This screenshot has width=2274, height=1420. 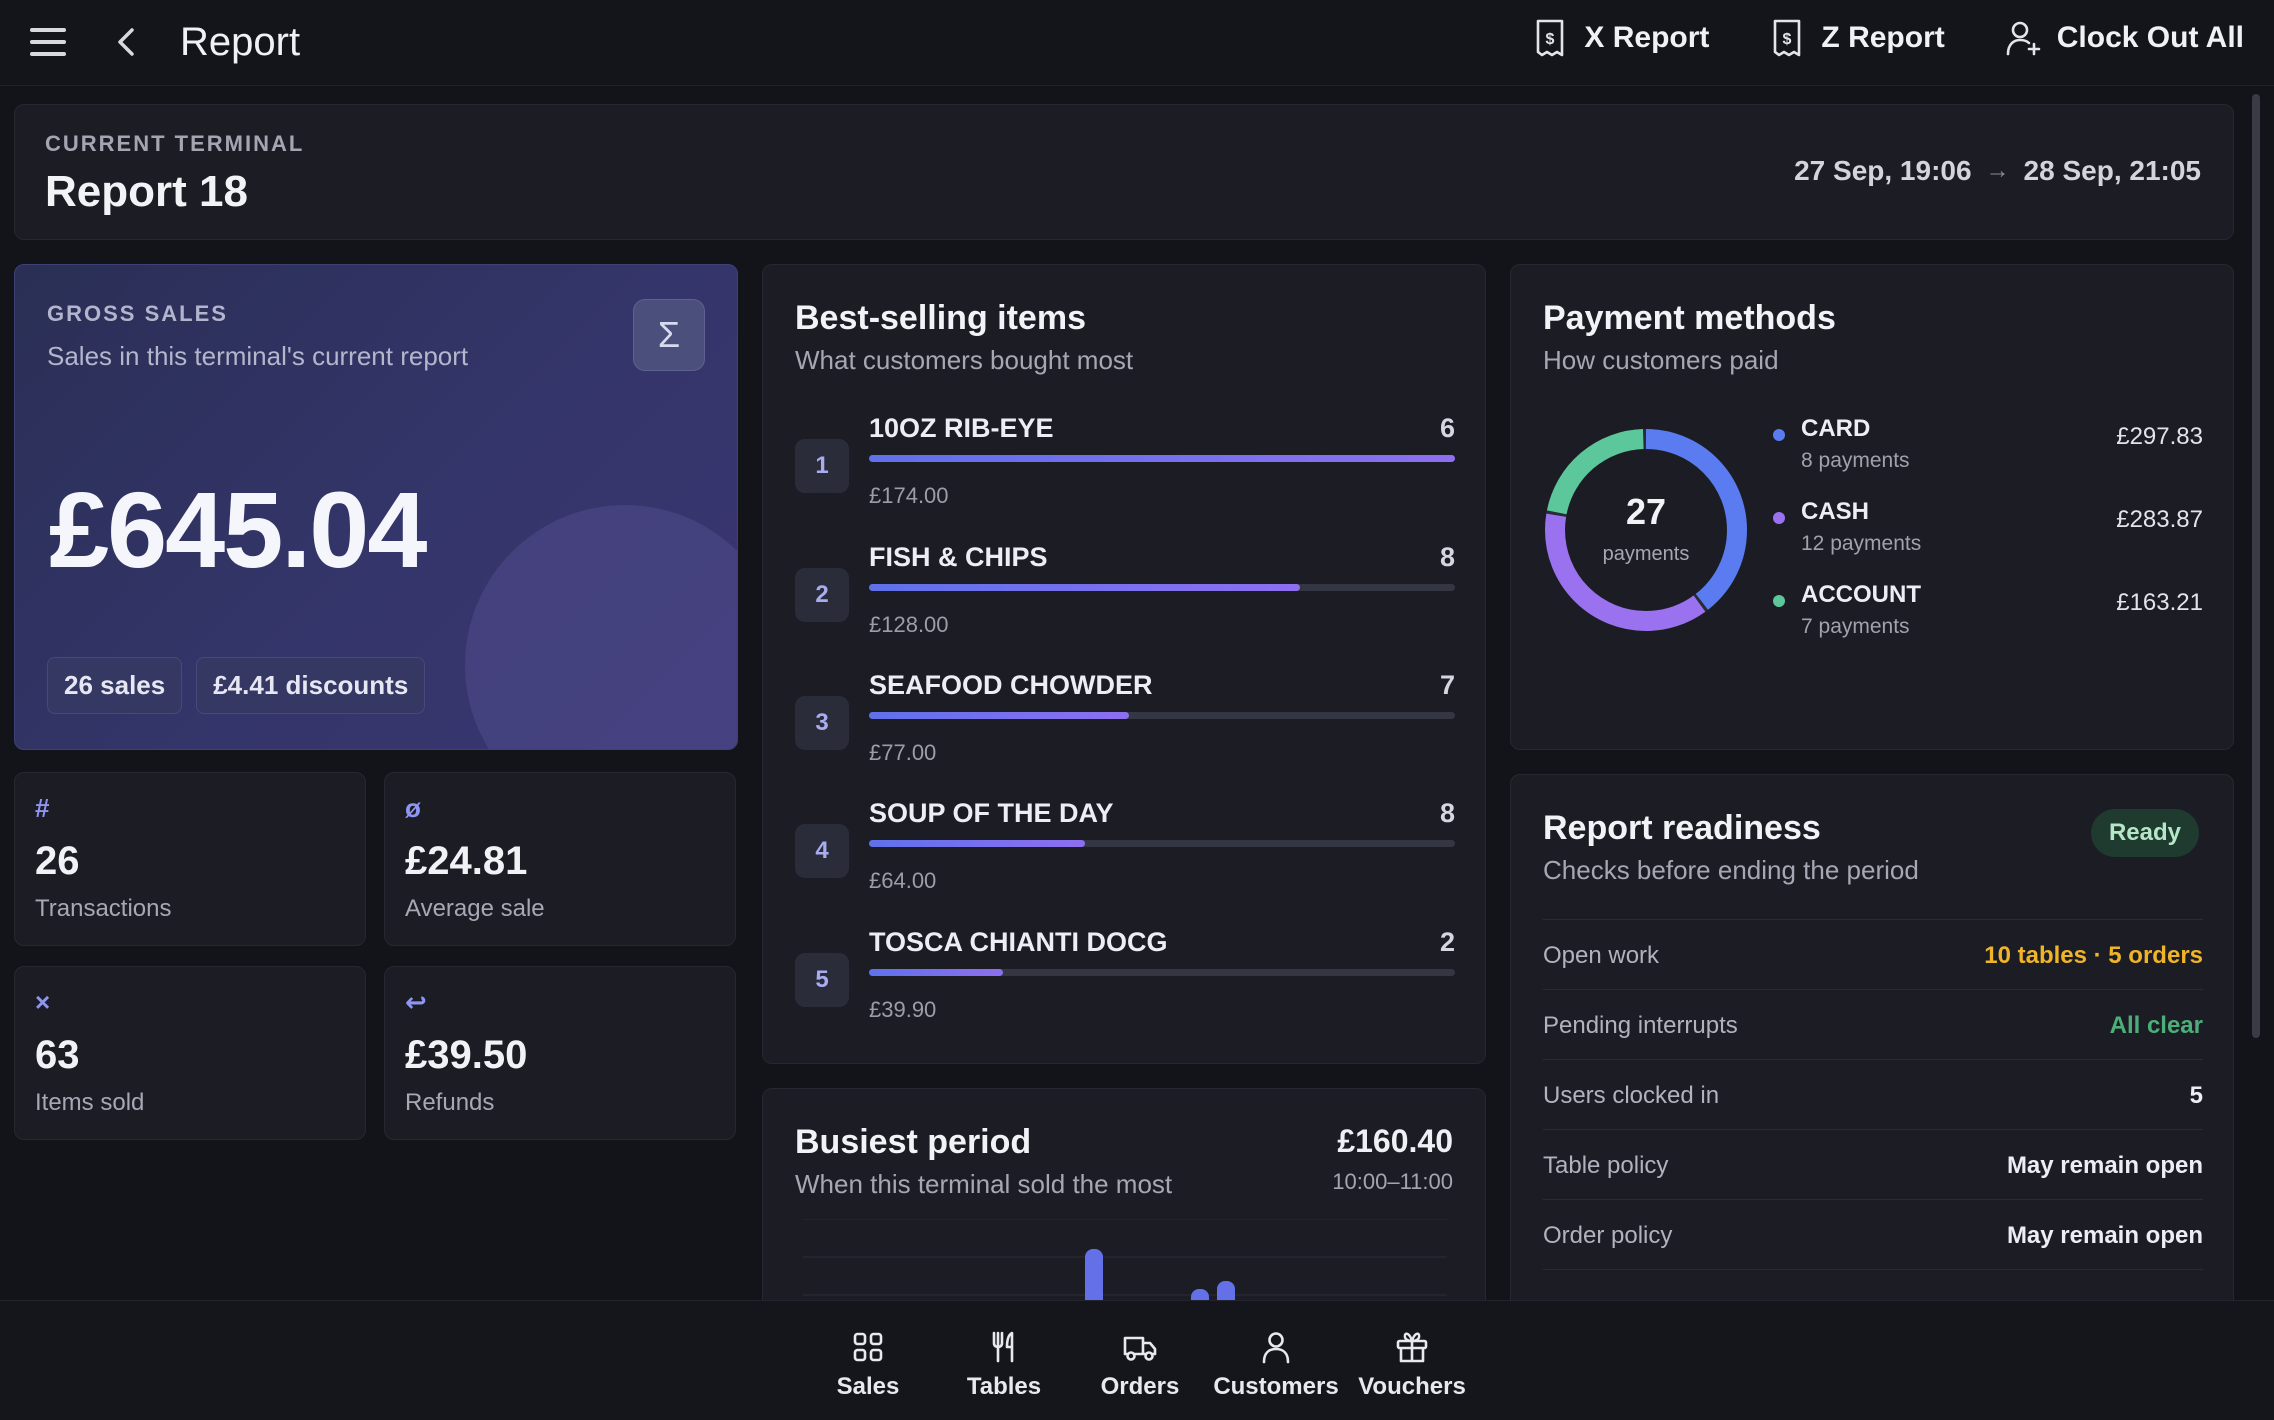 What do you see at coordinates (961, 428) in the screenshot?
I see `item-name: 10OZ RIB-EYE` at bounding box center [961, 428].